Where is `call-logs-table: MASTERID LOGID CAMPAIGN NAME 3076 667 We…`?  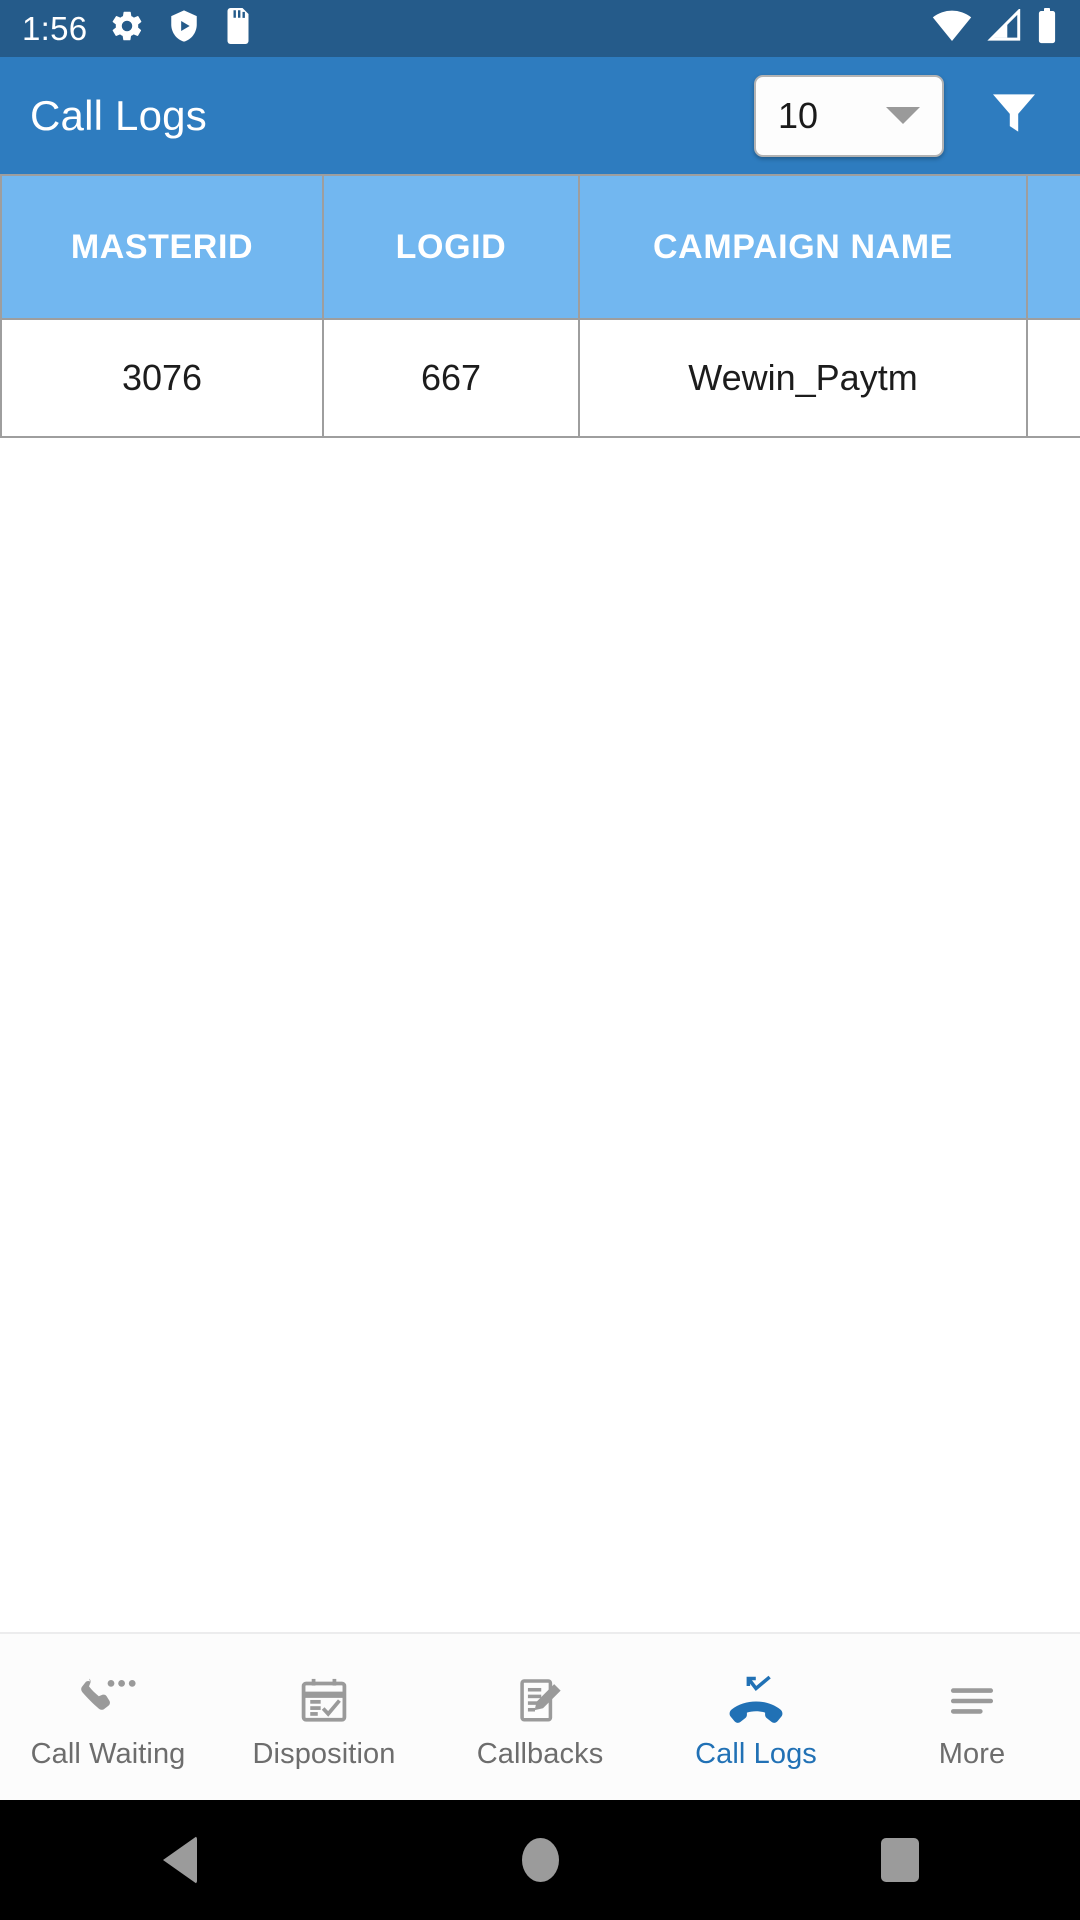 call-logs-table: MASTERID LOGID CAMPAIGN NAME 3076 667 We… is located at coordinates (540, 306).